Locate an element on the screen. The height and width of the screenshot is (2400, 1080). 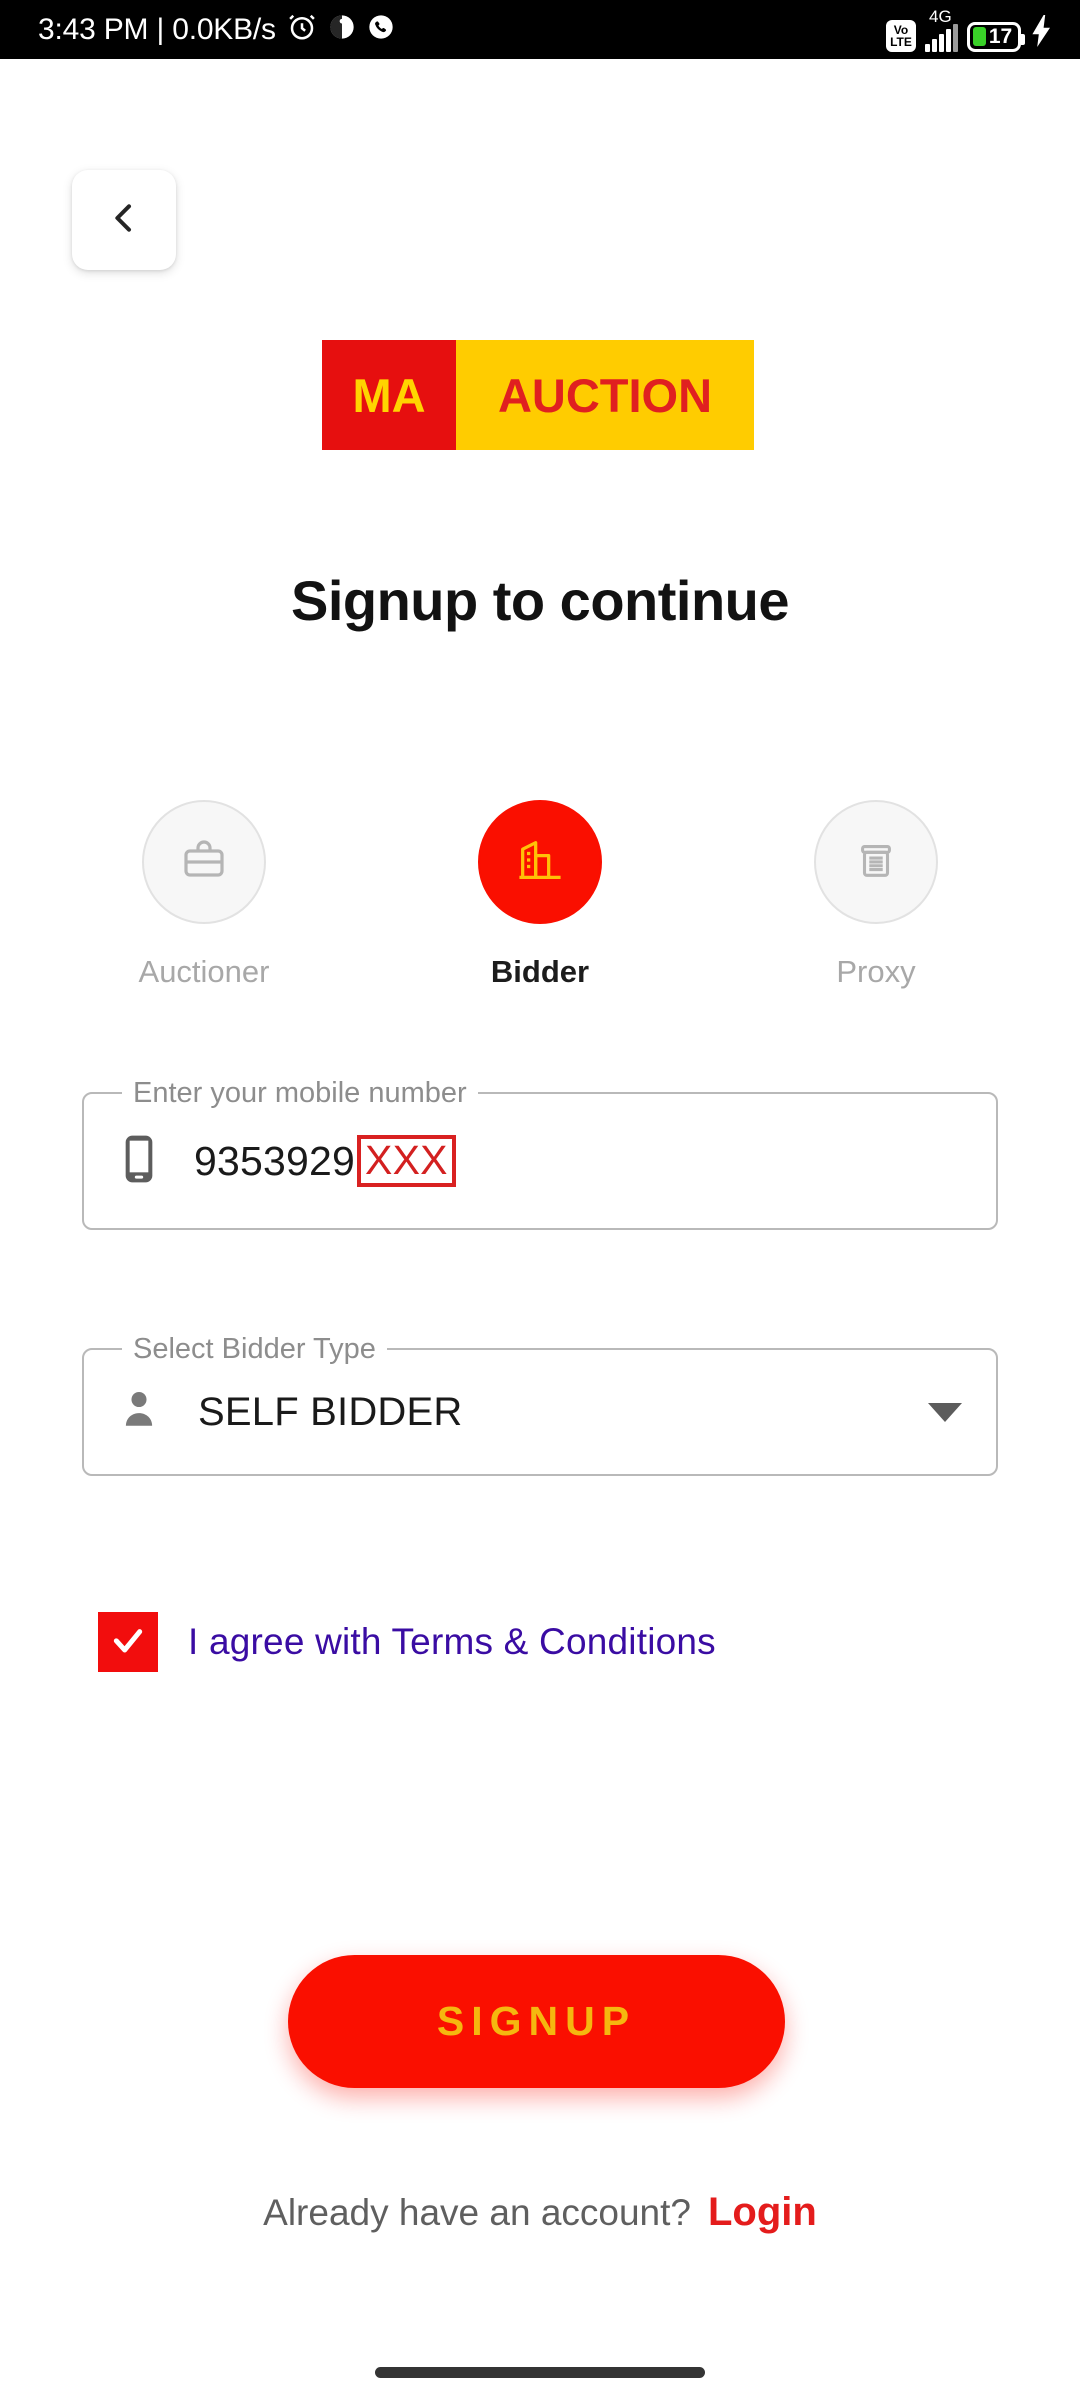
signup-button: SIGNUP is located at coordinates (536, 2021).